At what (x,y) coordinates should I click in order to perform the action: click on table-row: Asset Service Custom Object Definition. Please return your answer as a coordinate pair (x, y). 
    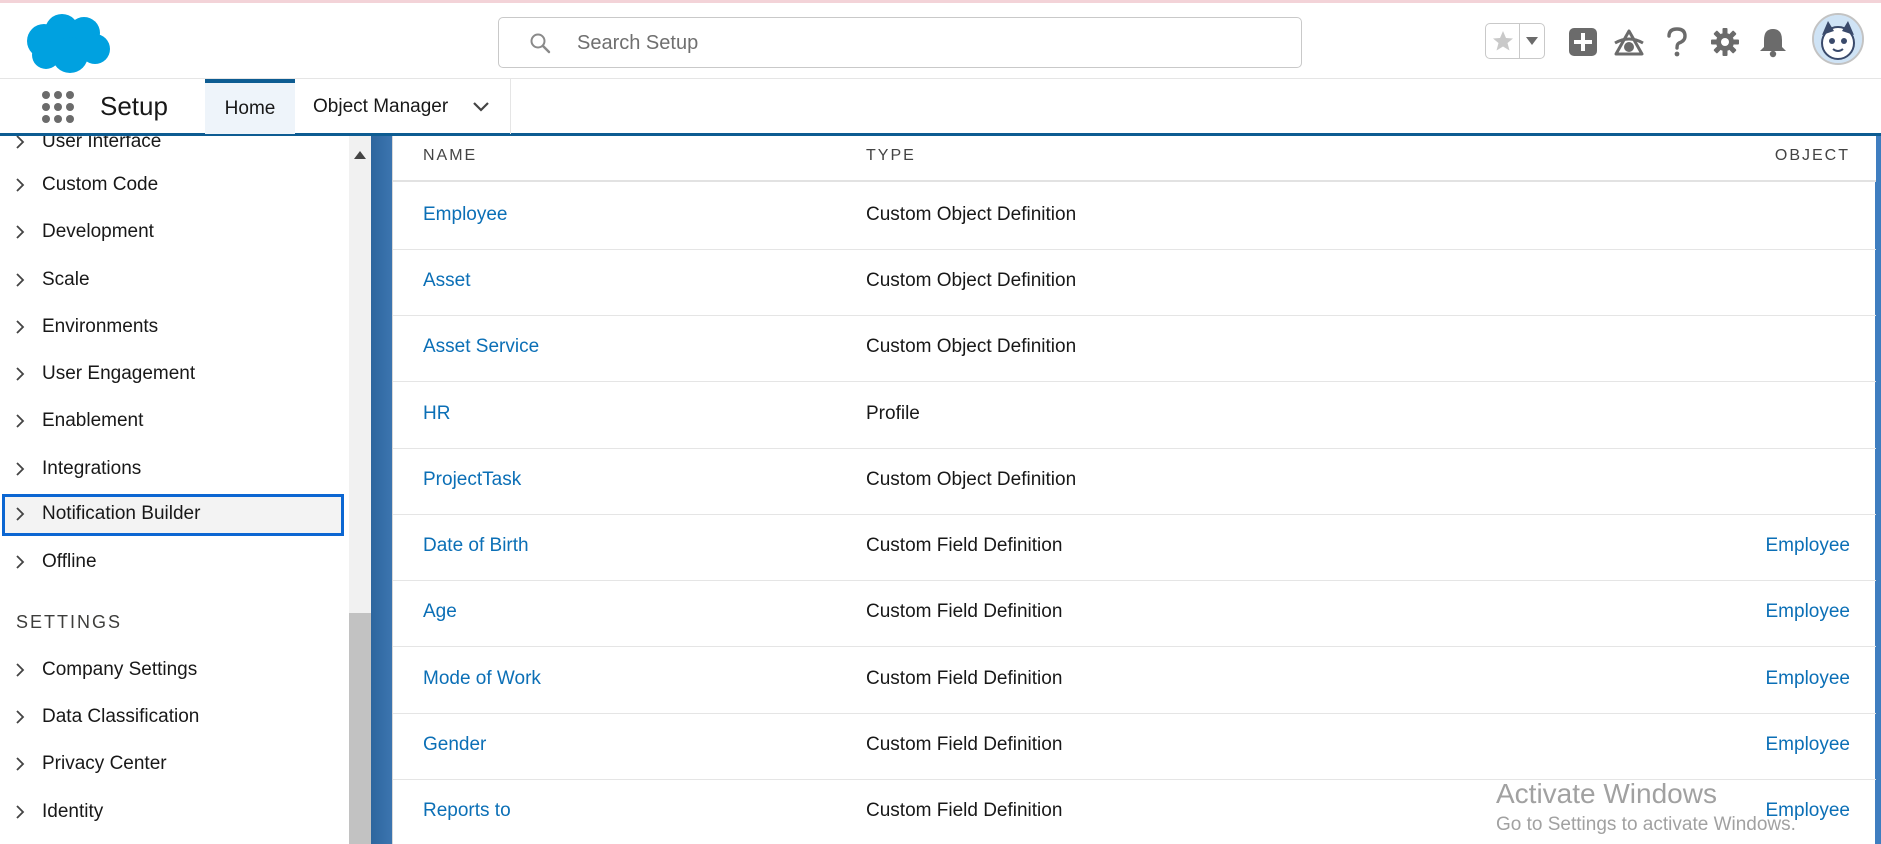
    Looking at the image, I should click on (1134, 349).